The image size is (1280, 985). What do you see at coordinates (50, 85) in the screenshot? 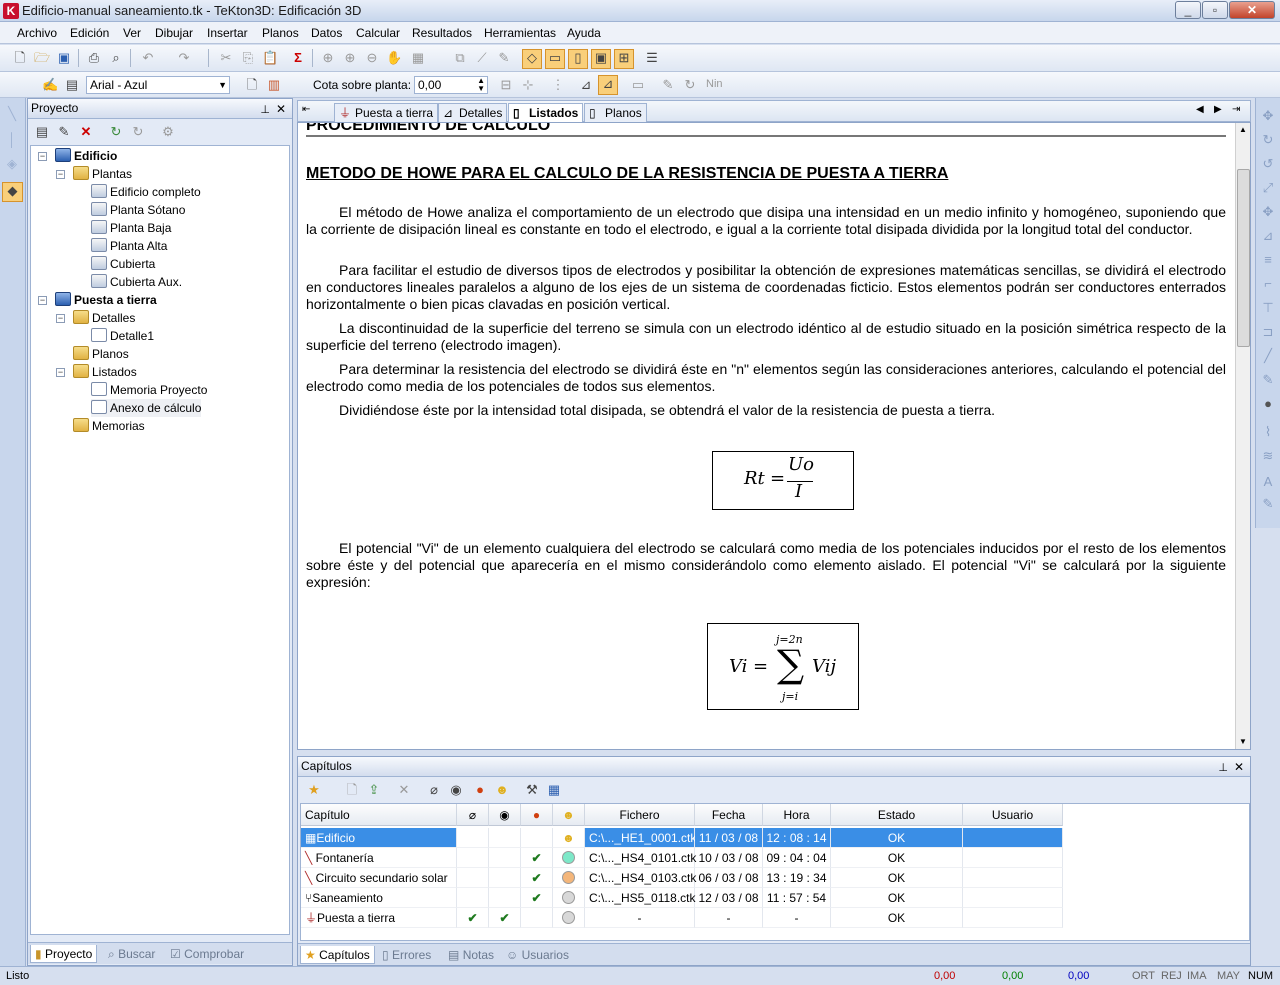
I see `text-style-icon: ✍` at bounding box center [50, 85].